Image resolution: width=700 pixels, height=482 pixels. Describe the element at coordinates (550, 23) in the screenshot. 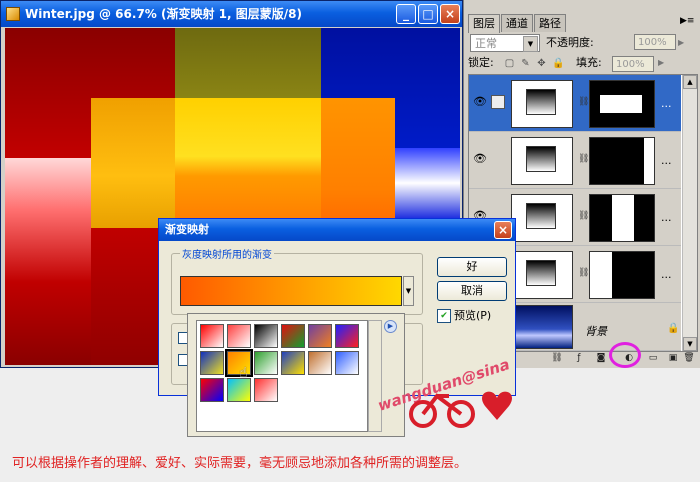

I see `tab-paths: 路径` at that location.